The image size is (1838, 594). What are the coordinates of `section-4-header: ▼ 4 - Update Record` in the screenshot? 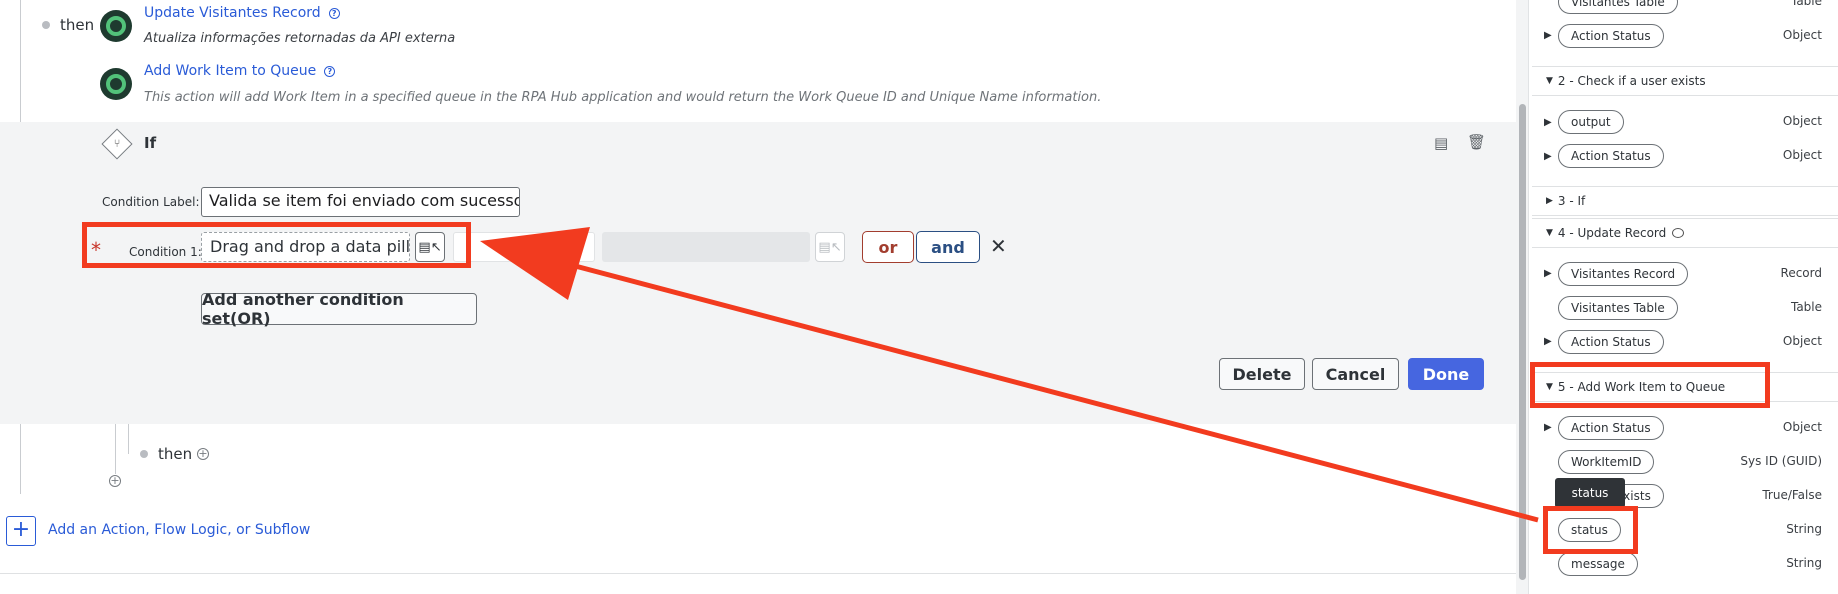 It's located at (1685, 233).